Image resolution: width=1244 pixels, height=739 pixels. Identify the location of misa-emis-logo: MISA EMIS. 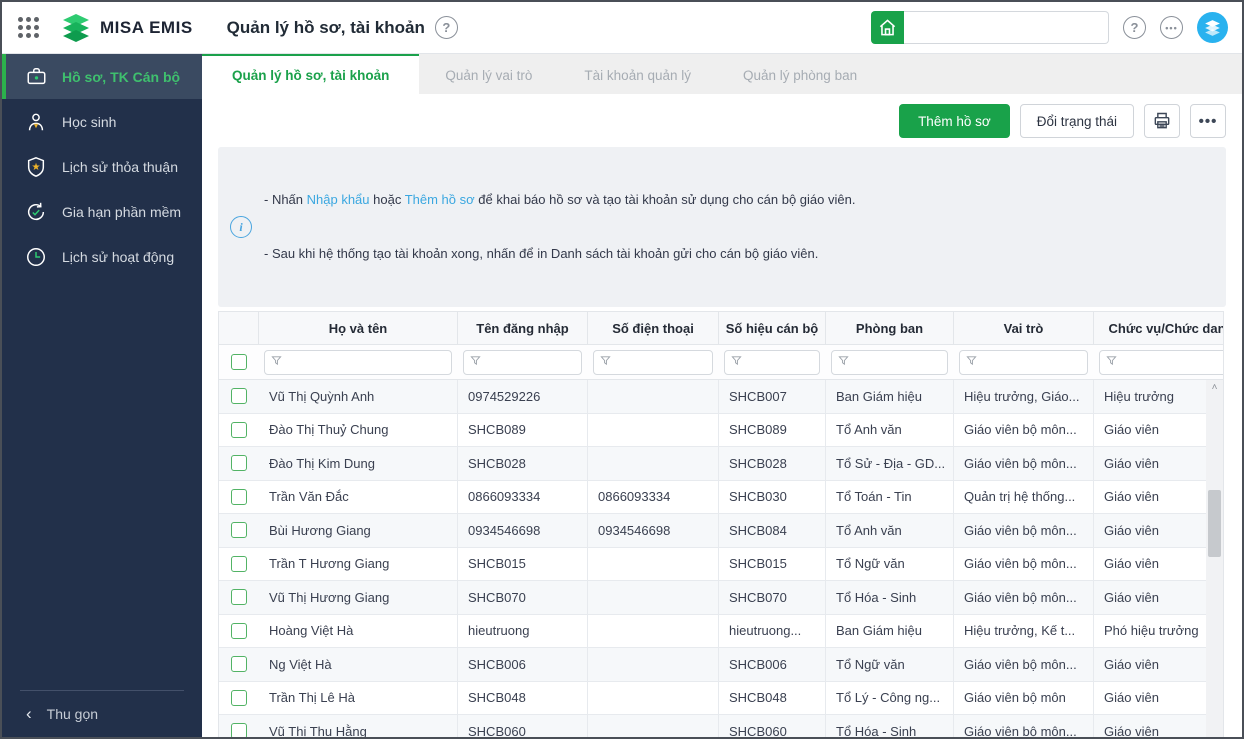
(127, 27).